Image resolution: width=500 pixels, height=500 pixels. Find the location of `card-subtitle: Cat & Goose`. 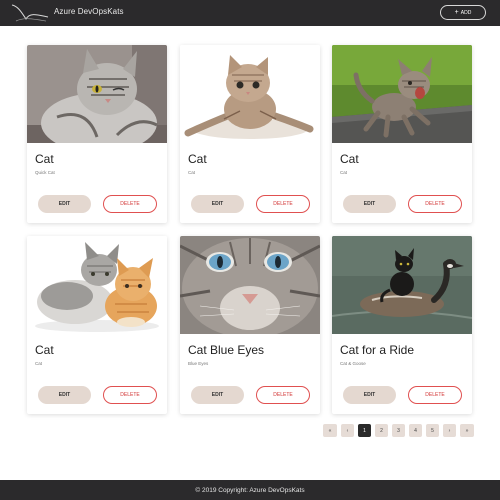

card-subtitle: Cat & Goose is located at coordinates (353, 363).